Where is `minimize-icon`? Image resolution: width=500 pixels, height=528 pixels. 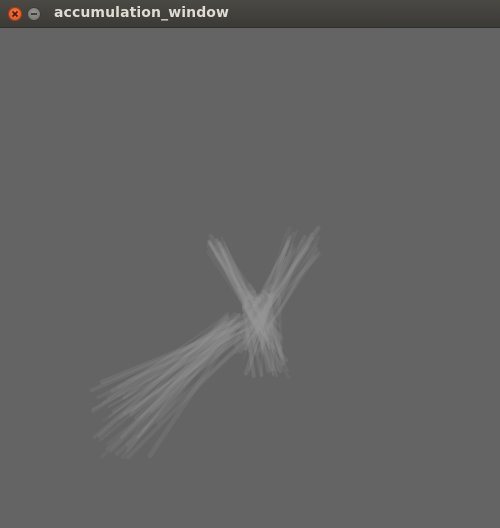
minimize-icon is located at coordinates (34, 14).